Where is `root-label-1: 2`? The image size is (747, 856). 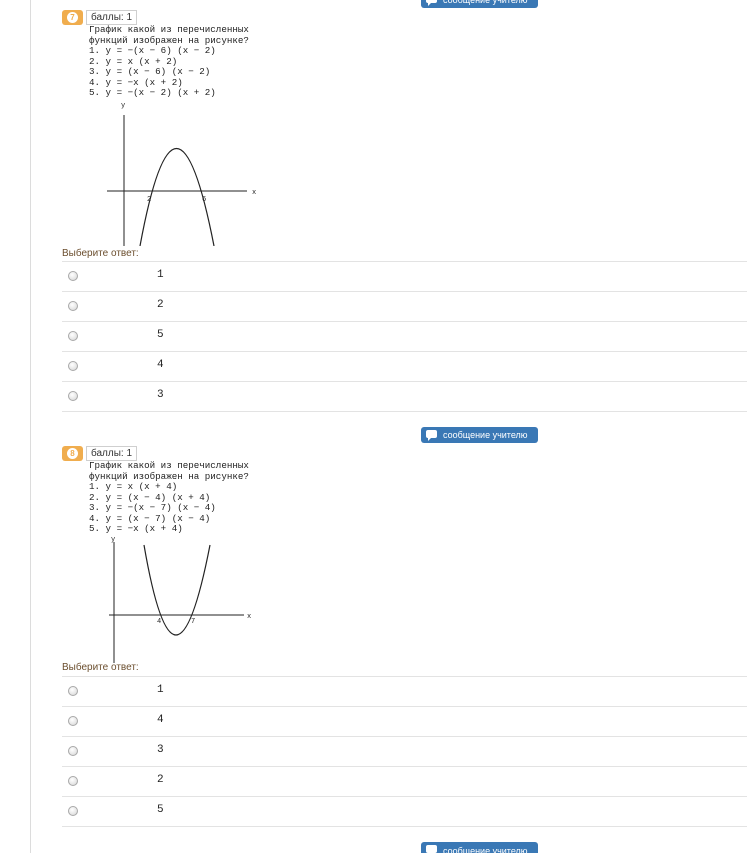 root-label-1: 2 is located at coordinates (149, 200).